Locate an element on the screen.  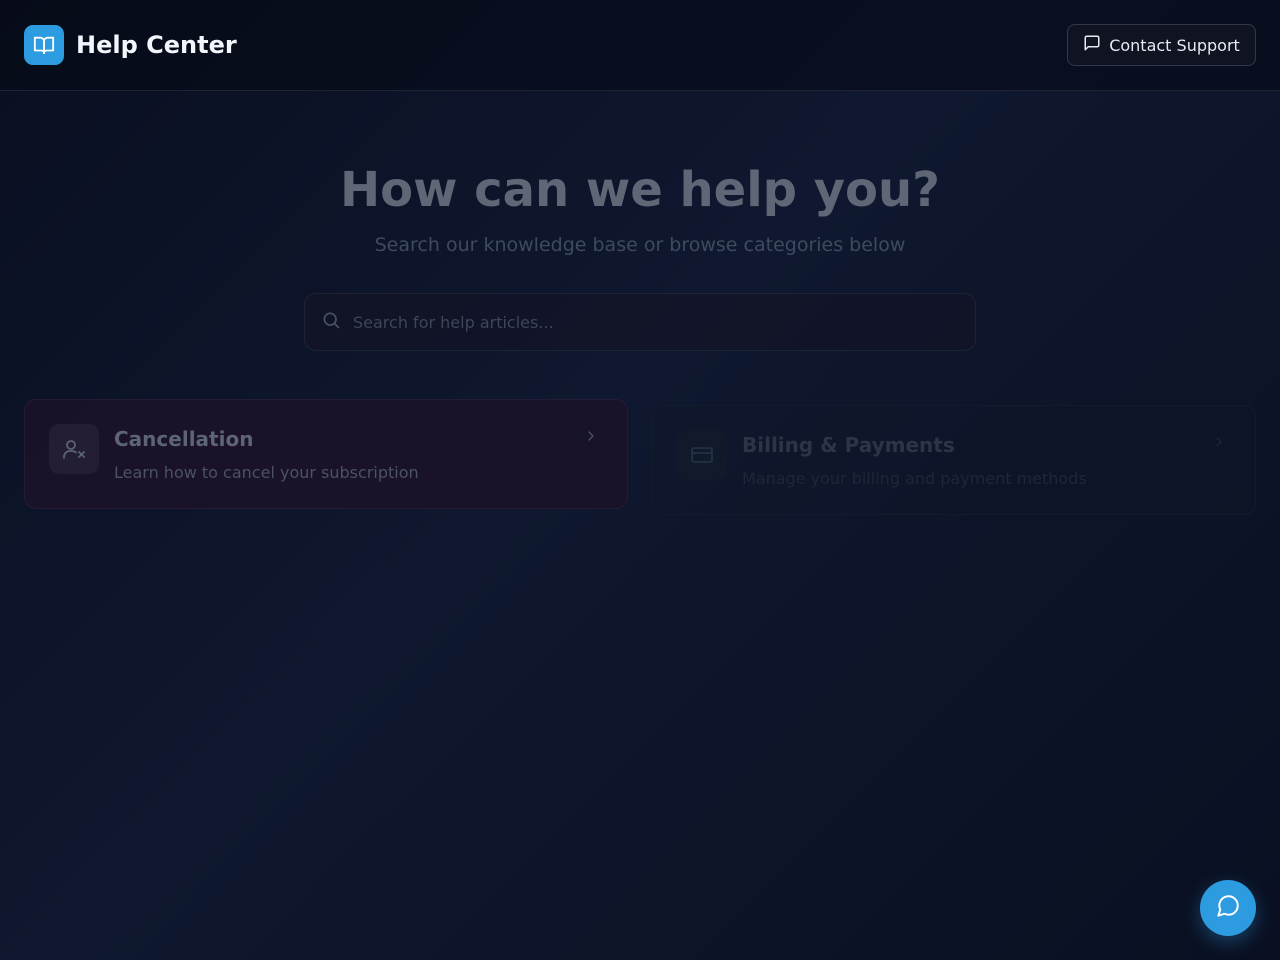
message-circle-icon is located at coordinates (1228, 908).